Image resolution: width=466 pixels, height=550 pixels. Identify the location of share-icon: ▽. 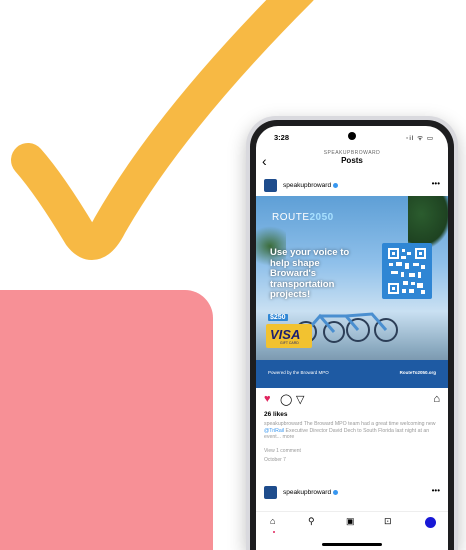
(300, 399).